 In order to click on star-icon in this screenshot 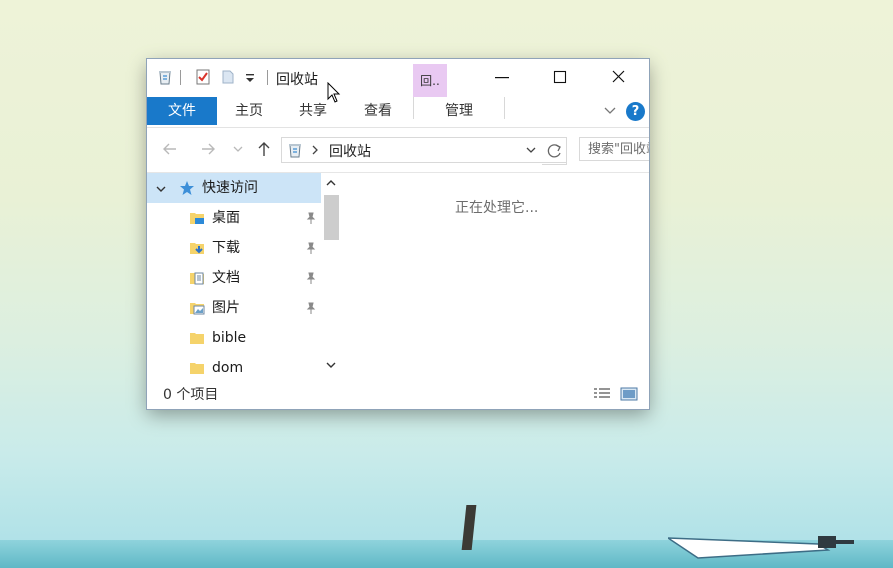, I will do `click(187, 188)`.